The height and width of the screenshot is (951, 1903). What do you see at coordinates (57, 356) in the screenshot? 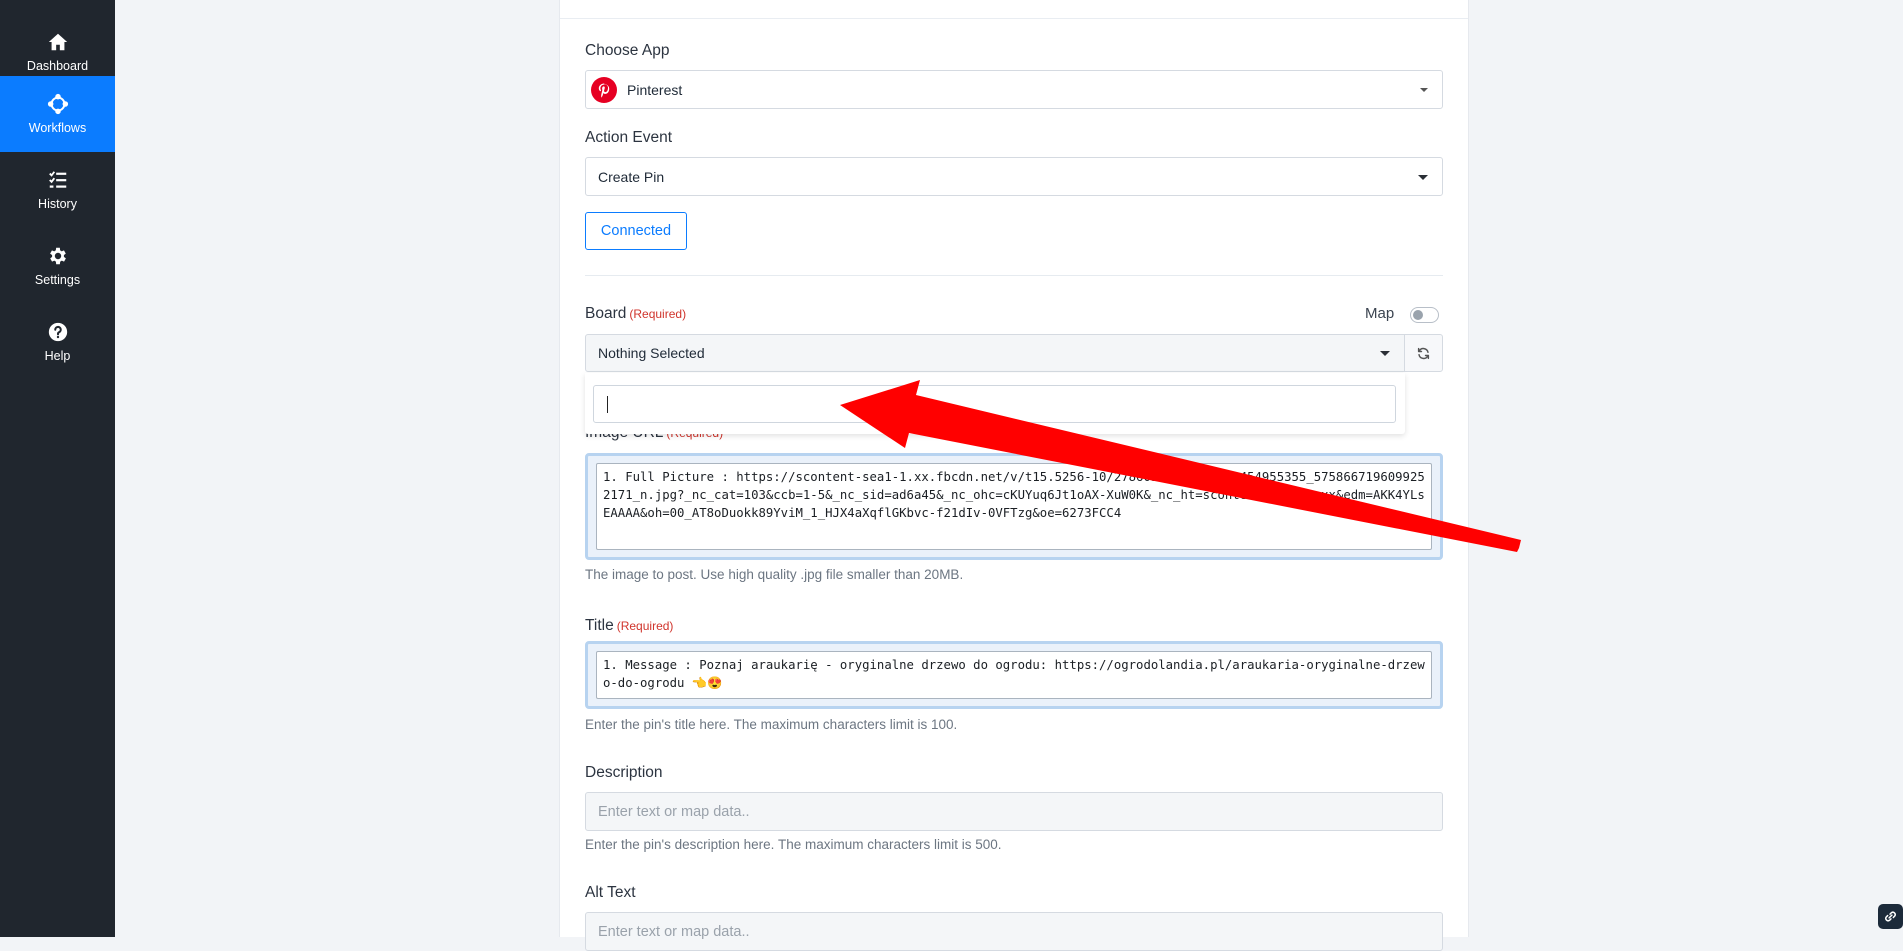
I see `sidebar-item-label: Help` at bounding box center [57, 356].